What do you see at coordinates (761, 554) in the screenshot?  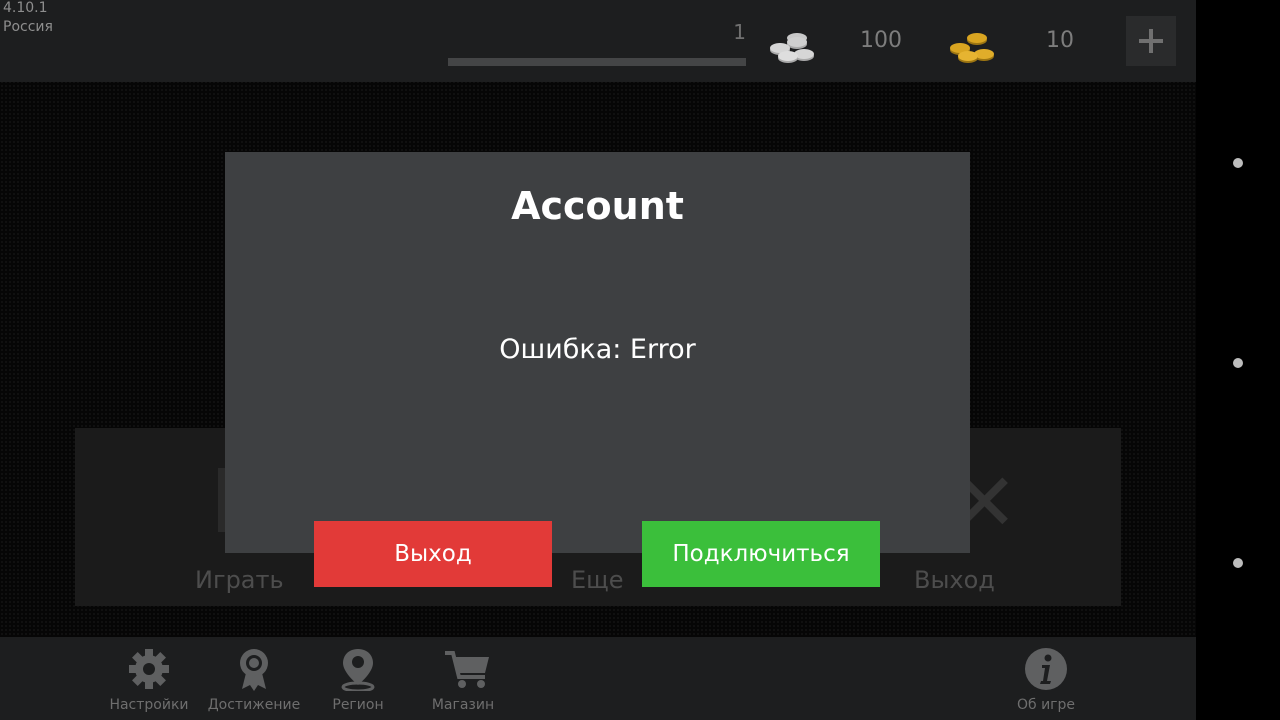 I see `connect-button: Подключиться` at bounding box center [761, 554].